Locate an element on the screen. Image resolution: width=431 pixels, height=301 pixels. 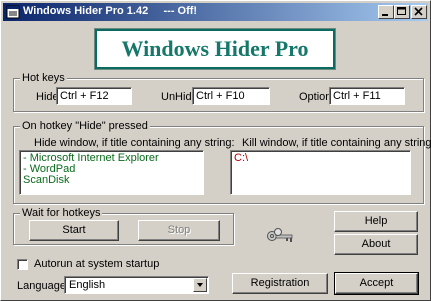
accept-button-label: Accept is located at coordinates (376, 283).